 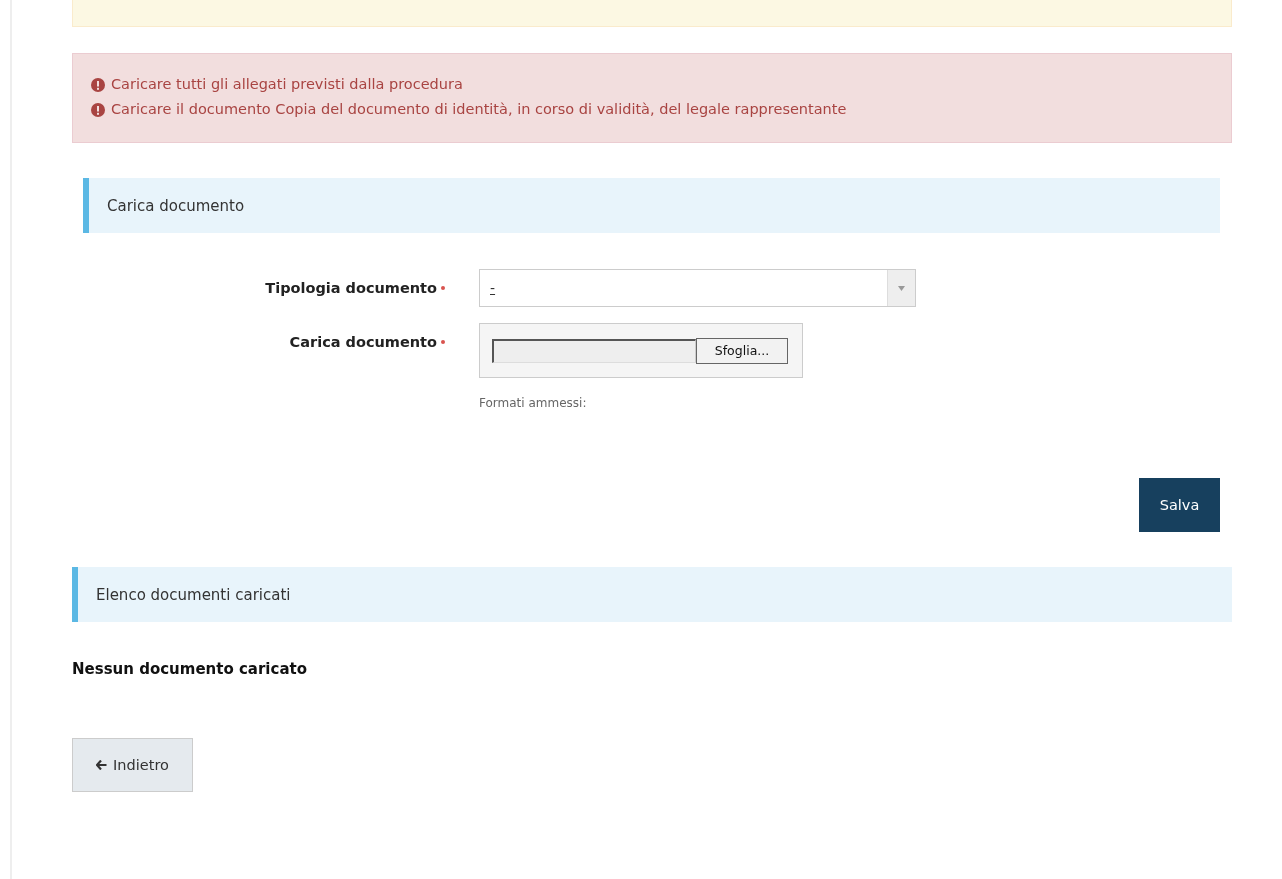 I want to click on save-button: Salva, so click(x=1179, y=505).